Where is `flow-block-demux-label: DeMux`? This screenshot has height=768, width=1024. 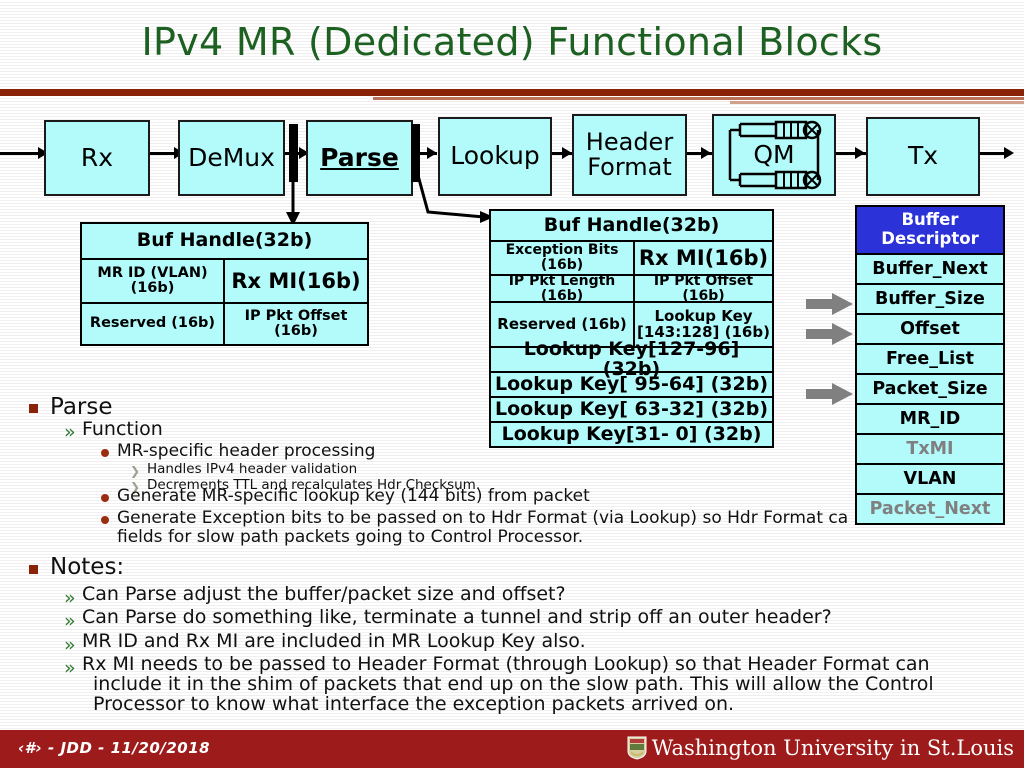 flow-block-demux-label: DeMux is located at coordinates (231, 157).